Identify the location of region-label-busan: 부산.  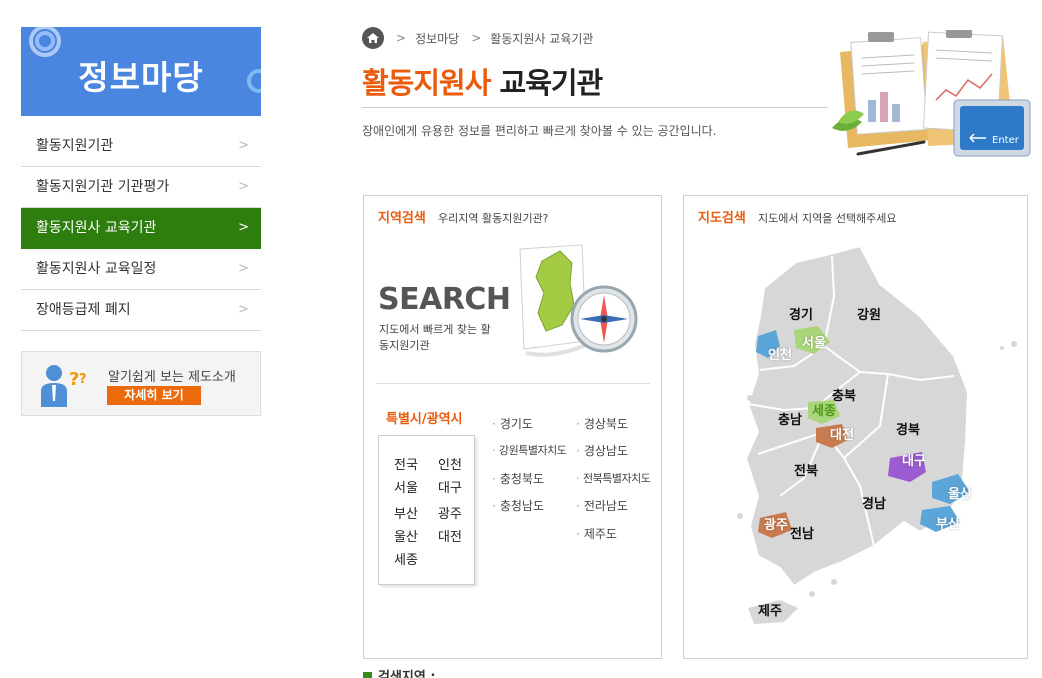
(948, 522).